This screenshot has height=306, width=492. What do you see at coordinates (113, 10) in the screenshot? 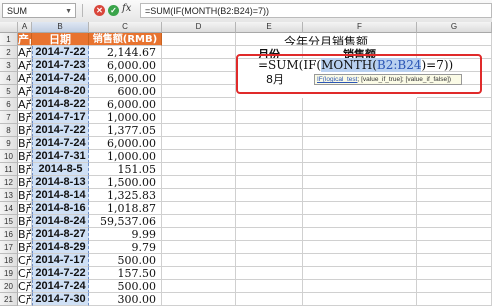
I see `confirm-icon: ✓` at bounding box center [113, 10].